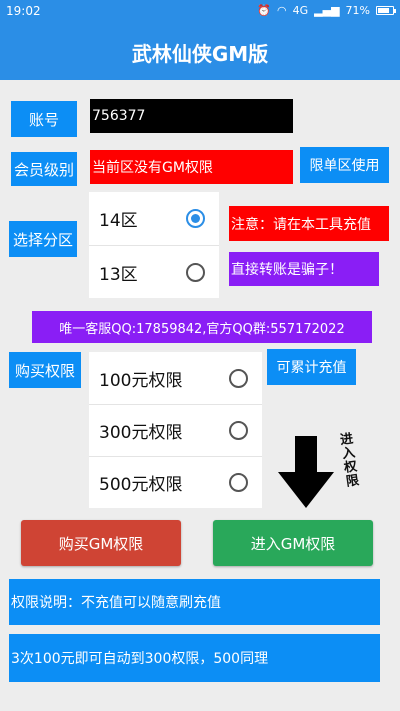 Image resolution: width=400 pixels, height=711 pixels. I want to click on account-input: 756377, so click(191, 116).